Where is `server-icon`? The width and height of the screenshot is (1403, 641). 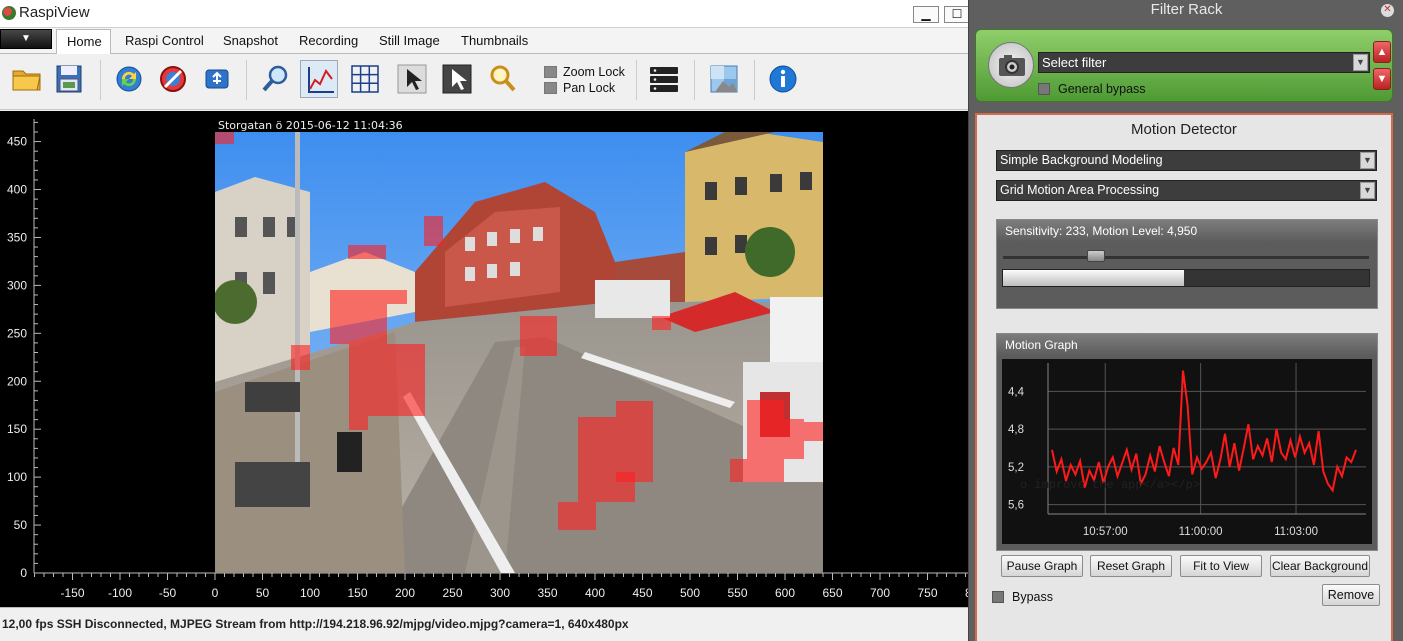
server-icon is located at coordinates (664, 79).